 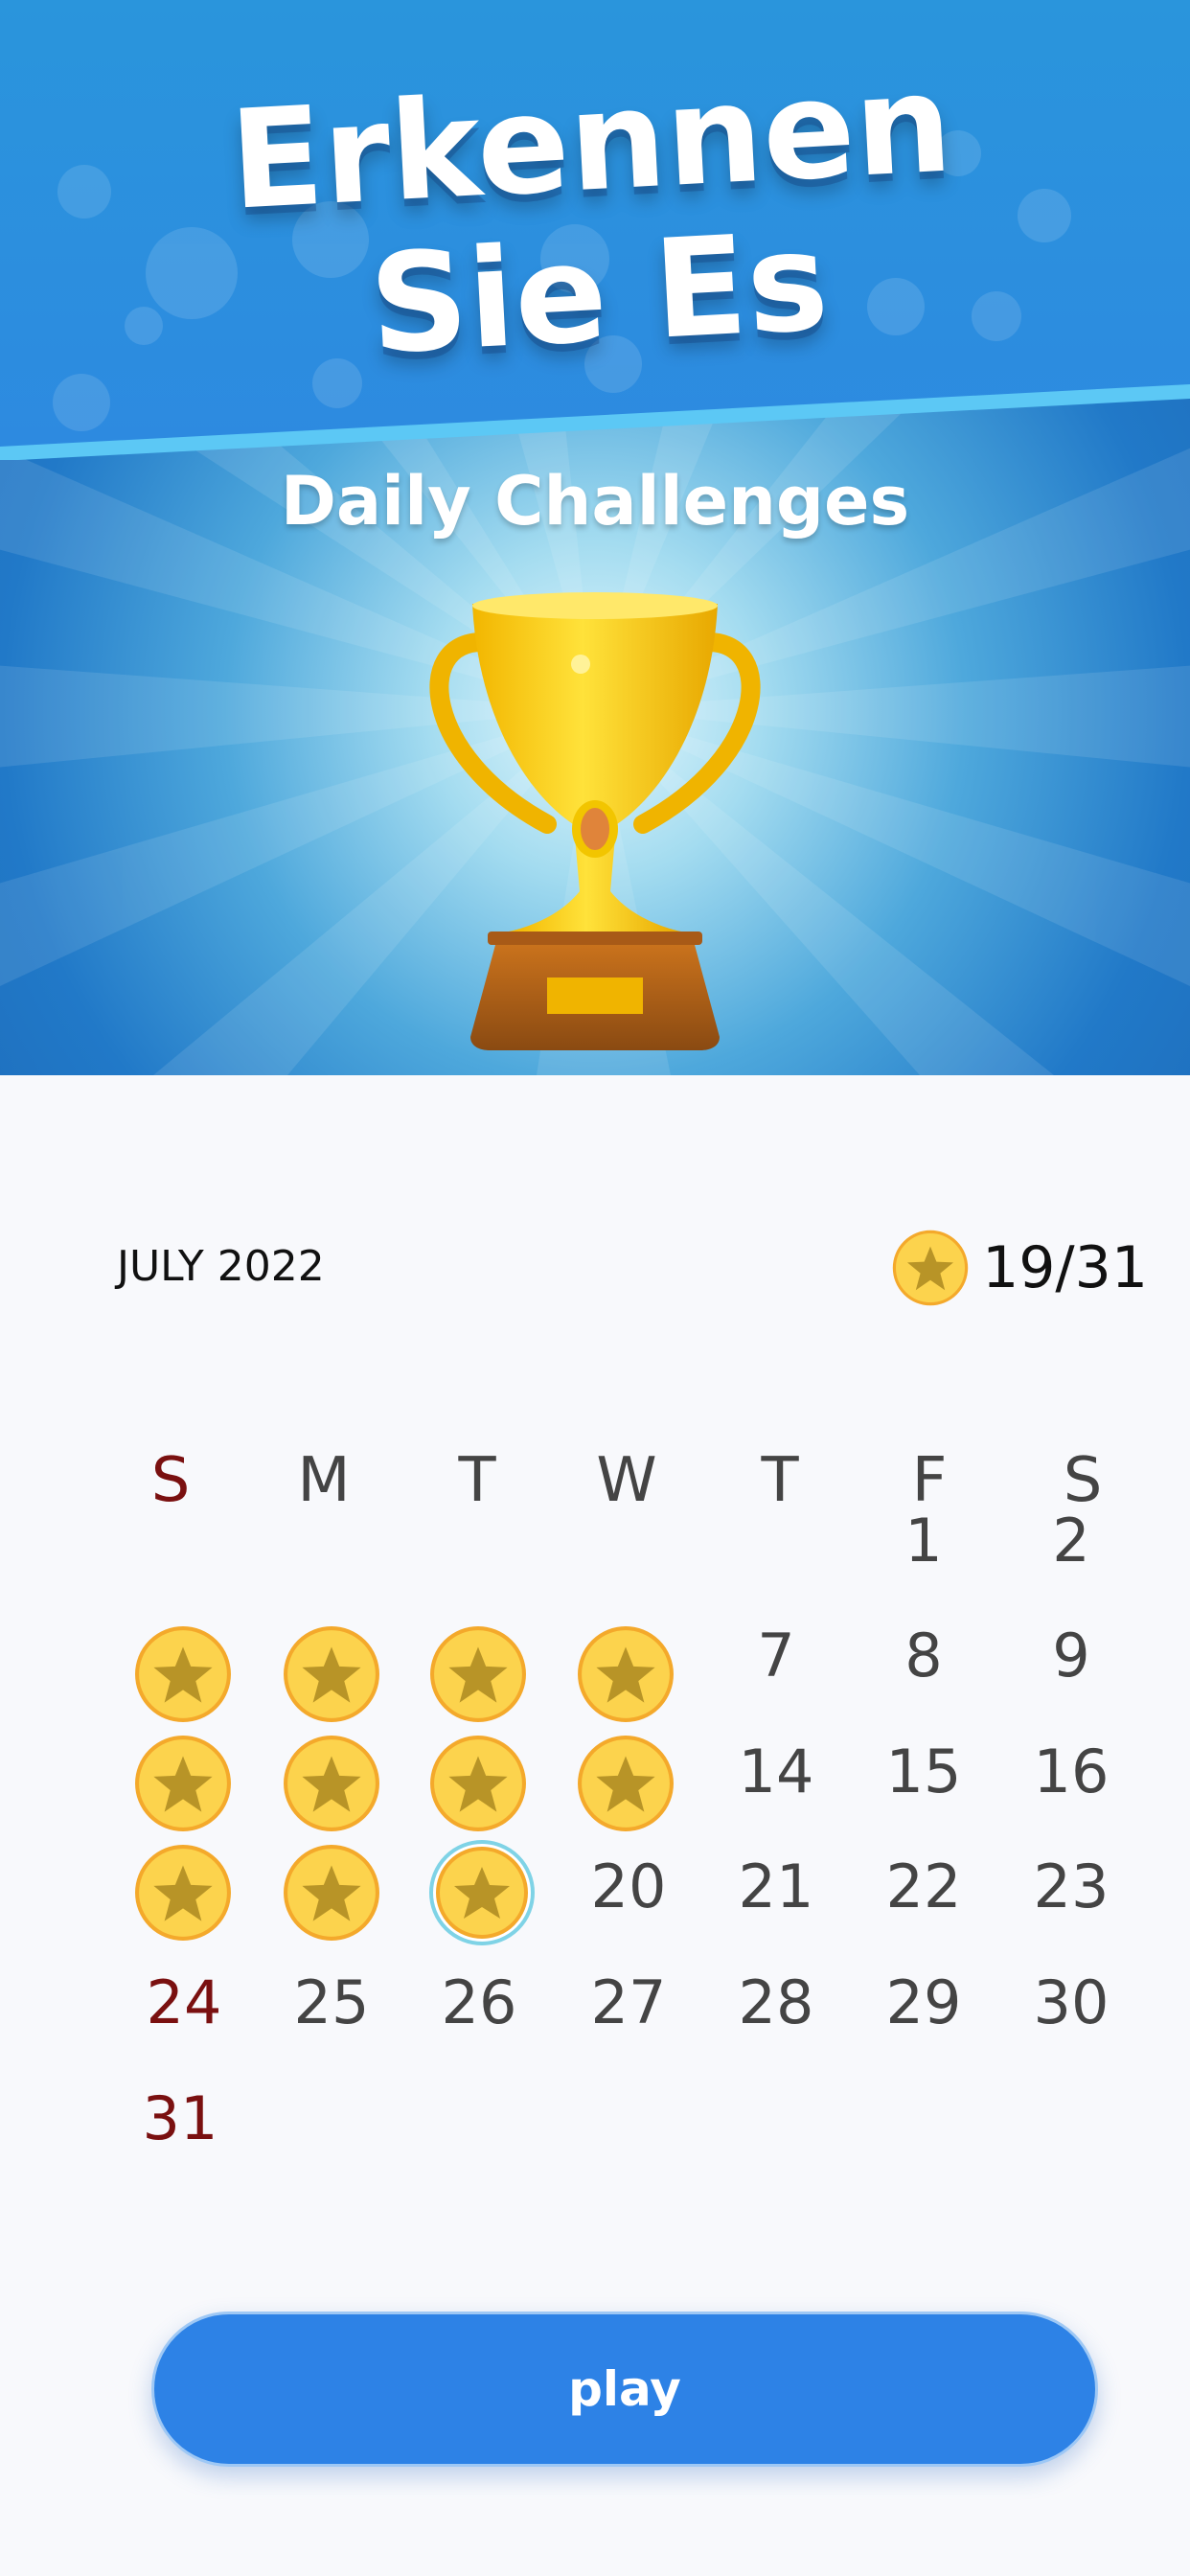 I want to click on calendar-day: 2, so click(x=1071, y=1540).